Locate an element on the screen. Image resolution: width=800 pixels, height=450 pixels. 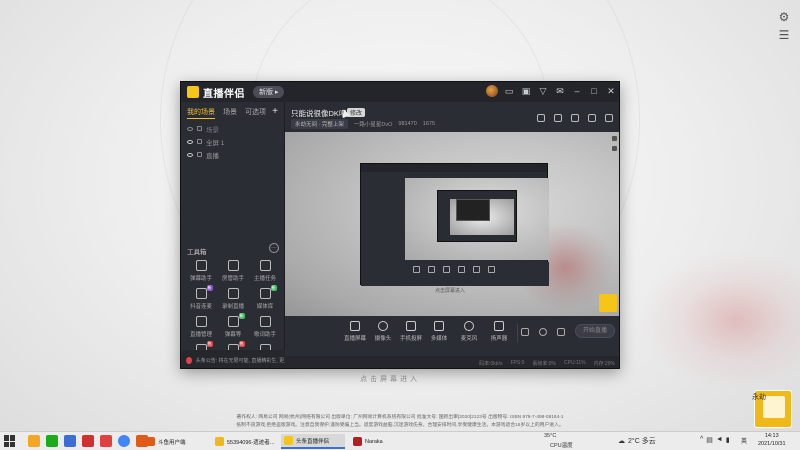
tab-scenes: 场景 is located at coordinates (230, 111).